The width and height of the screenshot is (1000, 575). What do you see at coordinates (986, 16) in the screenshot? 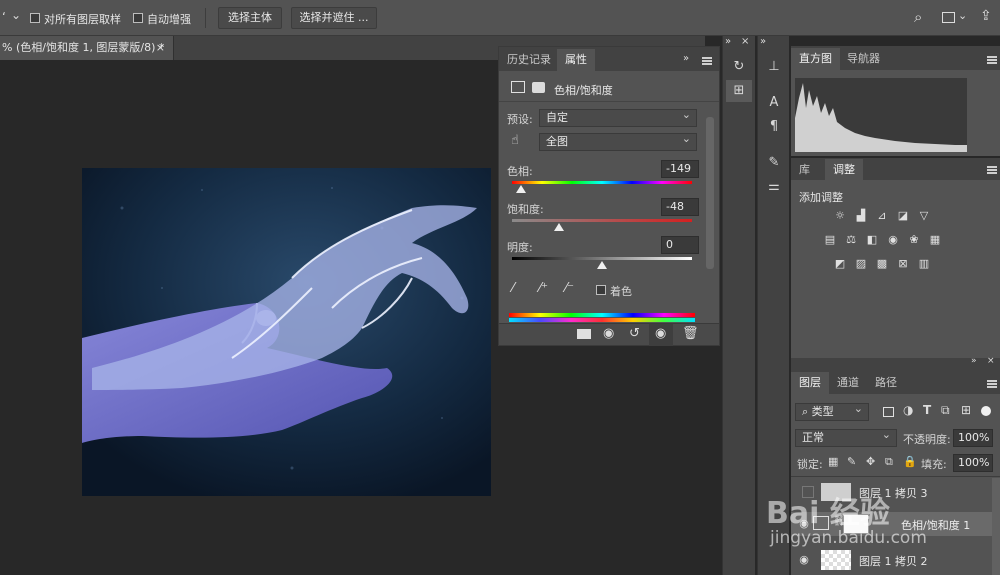
I see `share-icon: ⇪` at bounding box center [986, 16].